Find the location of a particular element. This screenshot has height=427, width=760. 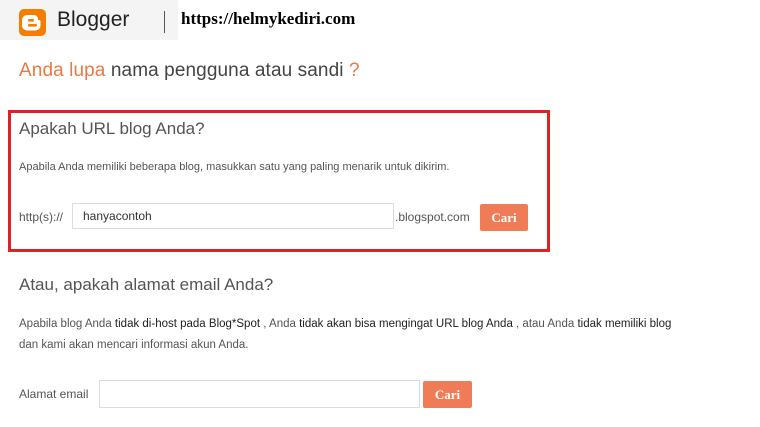

url-search-button: Cari is located at coordinates (504, 217).